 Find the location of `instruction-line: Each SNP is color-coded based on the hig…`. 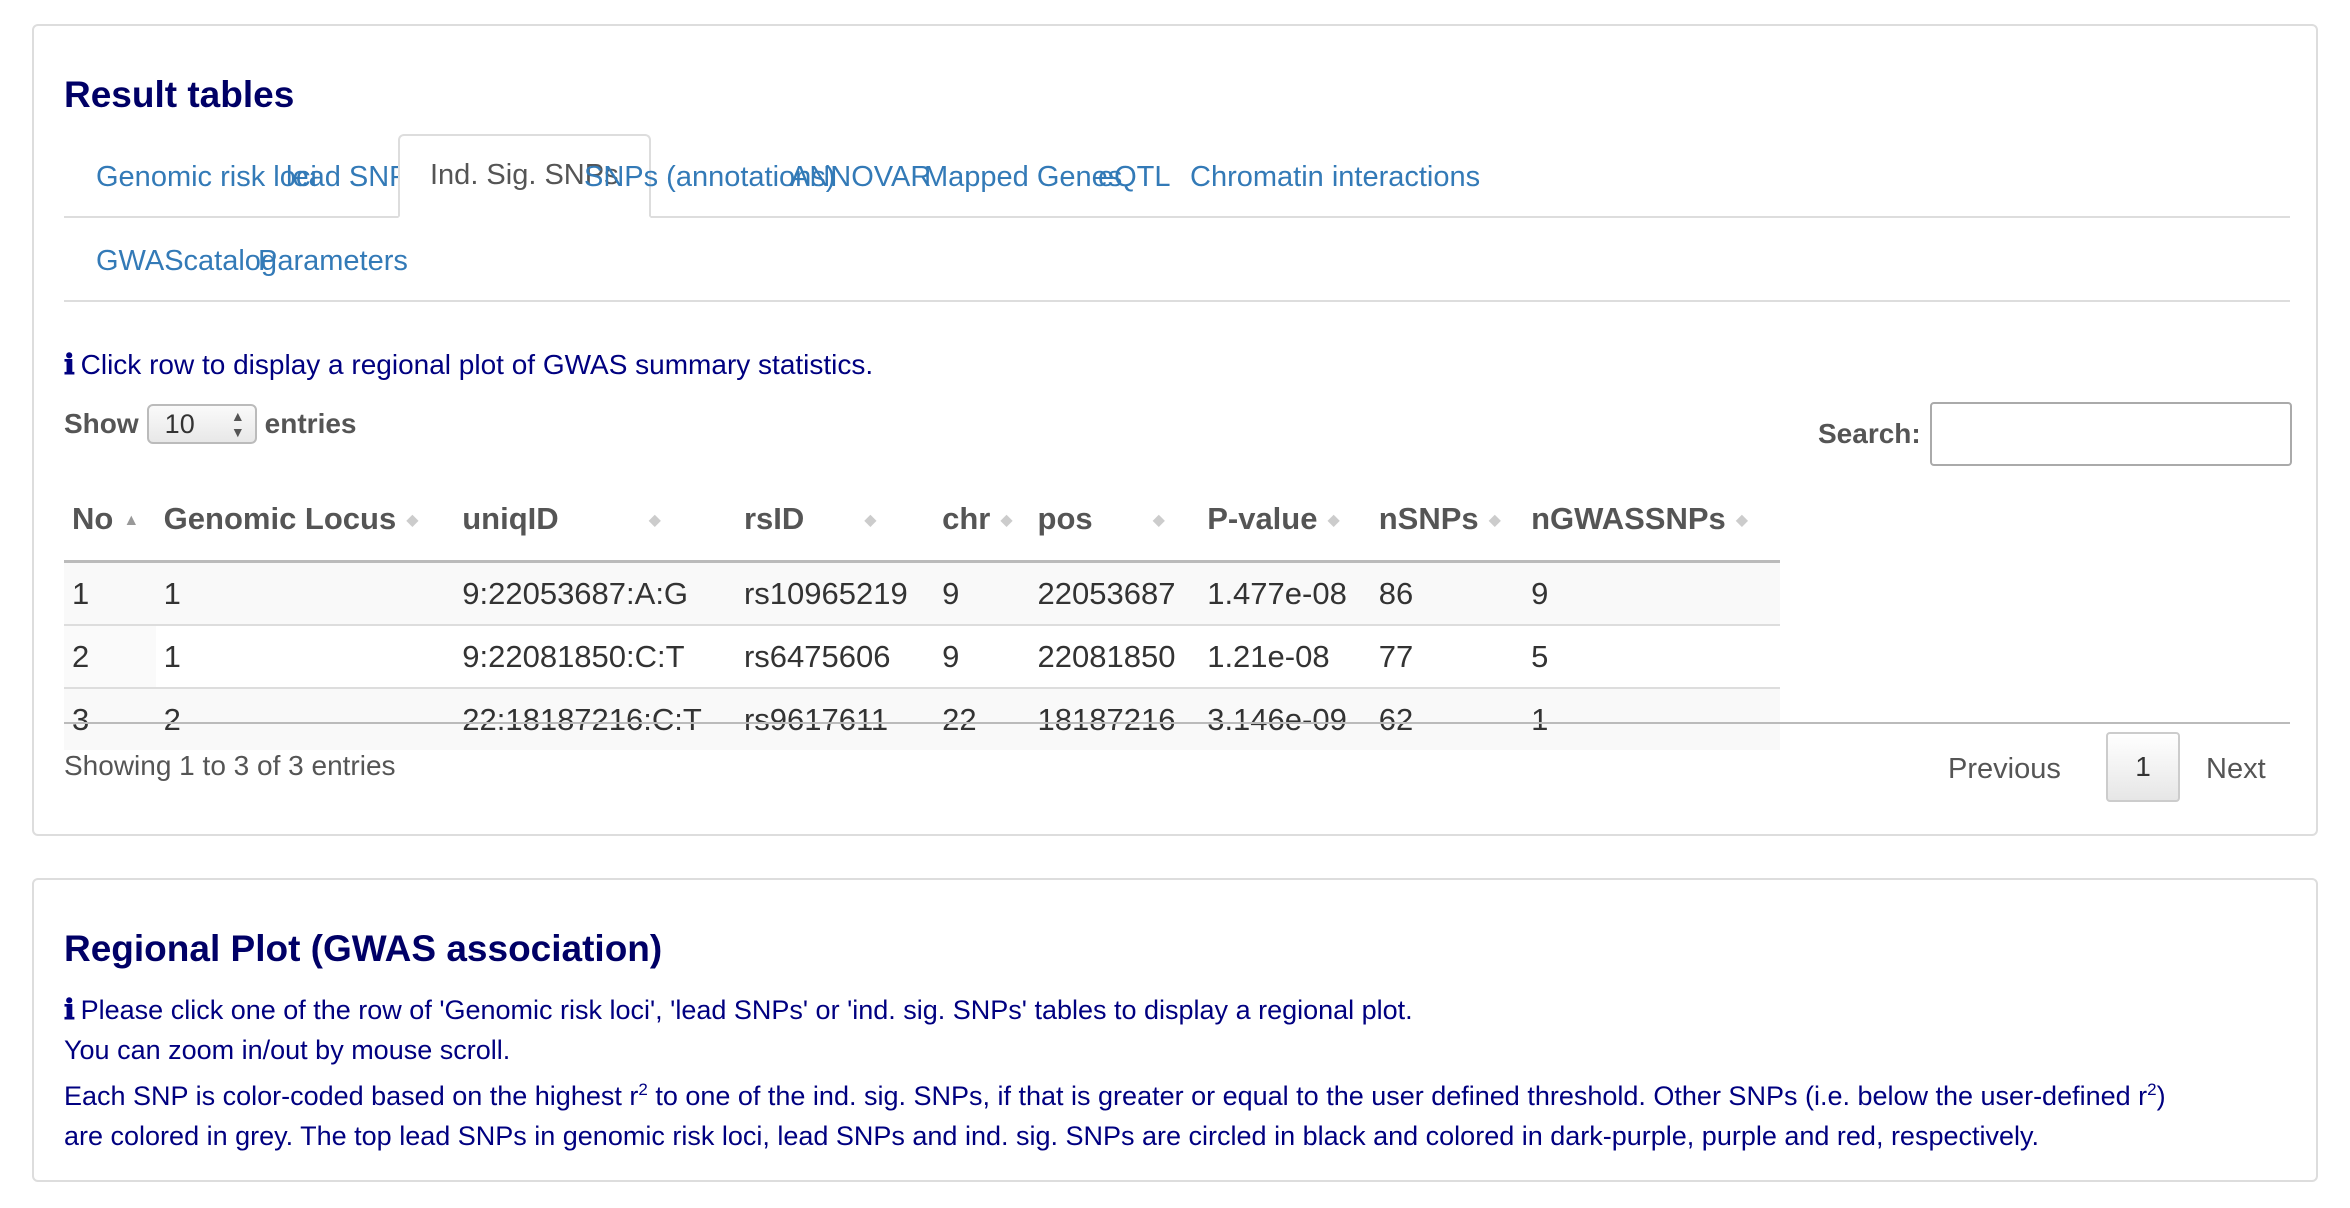

instruction-line: Each SNP is color-coded based on the hig… is located at coordinates (1115, 1095).